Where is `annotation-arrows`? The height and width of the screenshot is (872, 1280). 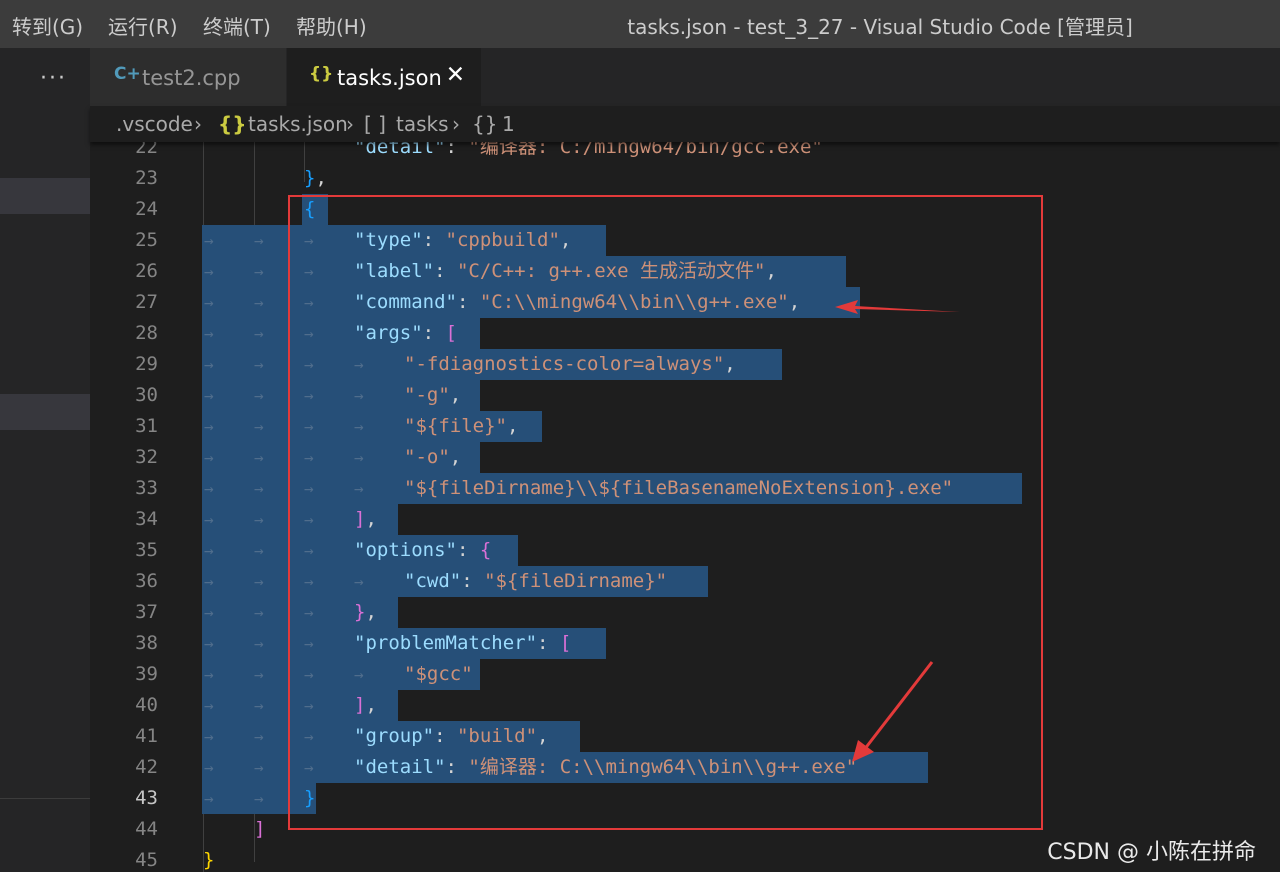 annotation-arrows is located at coordinates (897, 531).